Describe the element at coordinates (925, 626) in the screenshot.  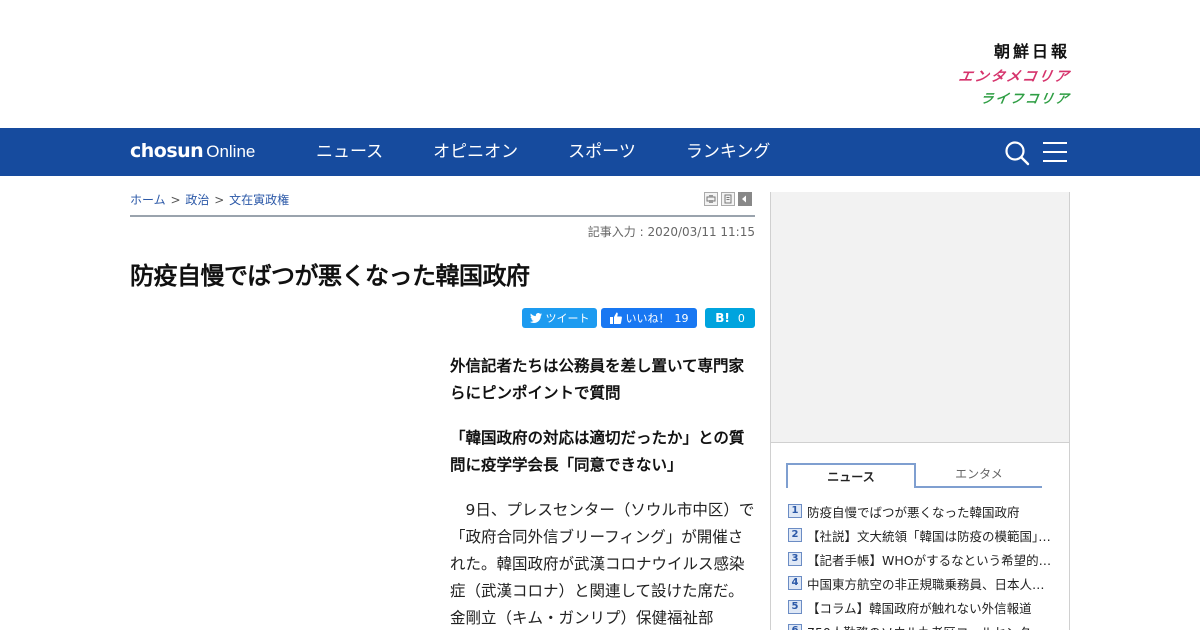
I see `rank-title: 750人勤務のソウル九老区コールセンター` at that location.